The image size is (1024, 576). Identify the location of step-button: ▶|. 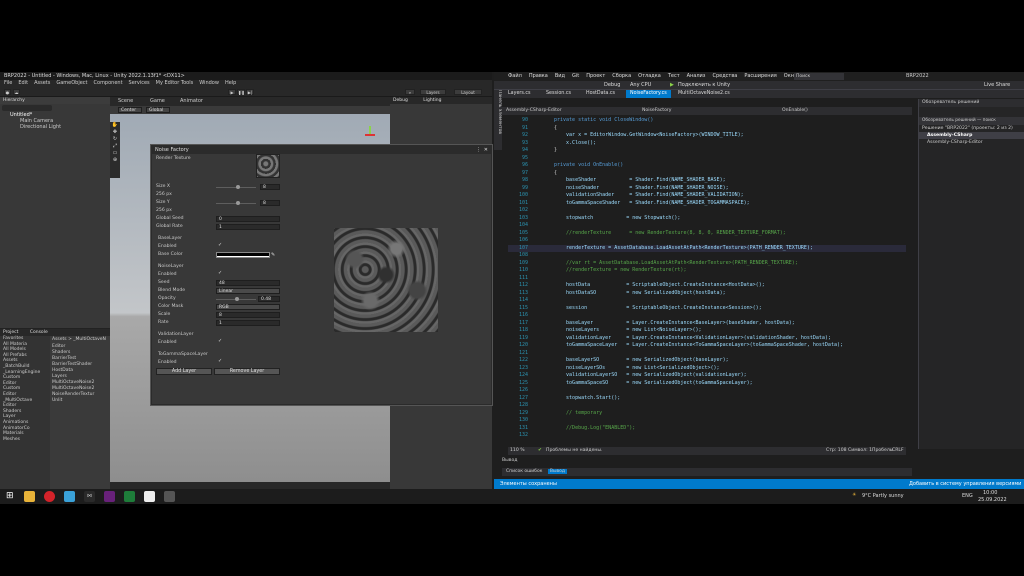
(250, 92).